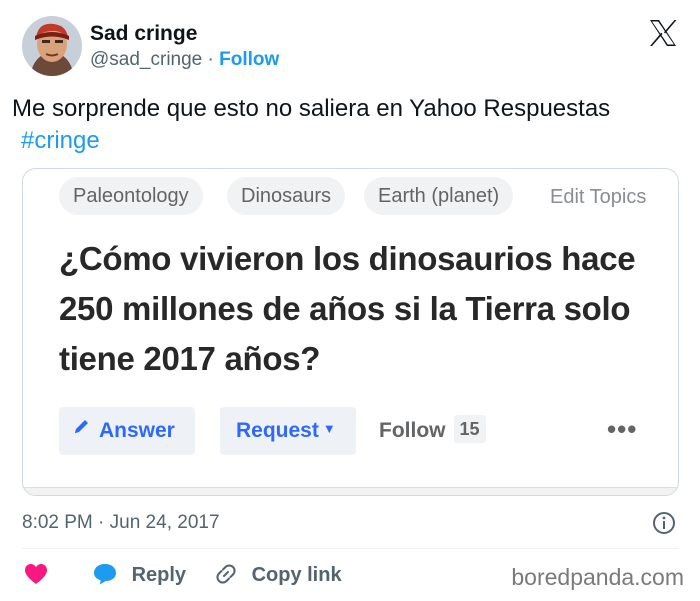 The width and height of the screenshot is (700, 601). I want to click on more-options-icon: •••, so click(622, 431).